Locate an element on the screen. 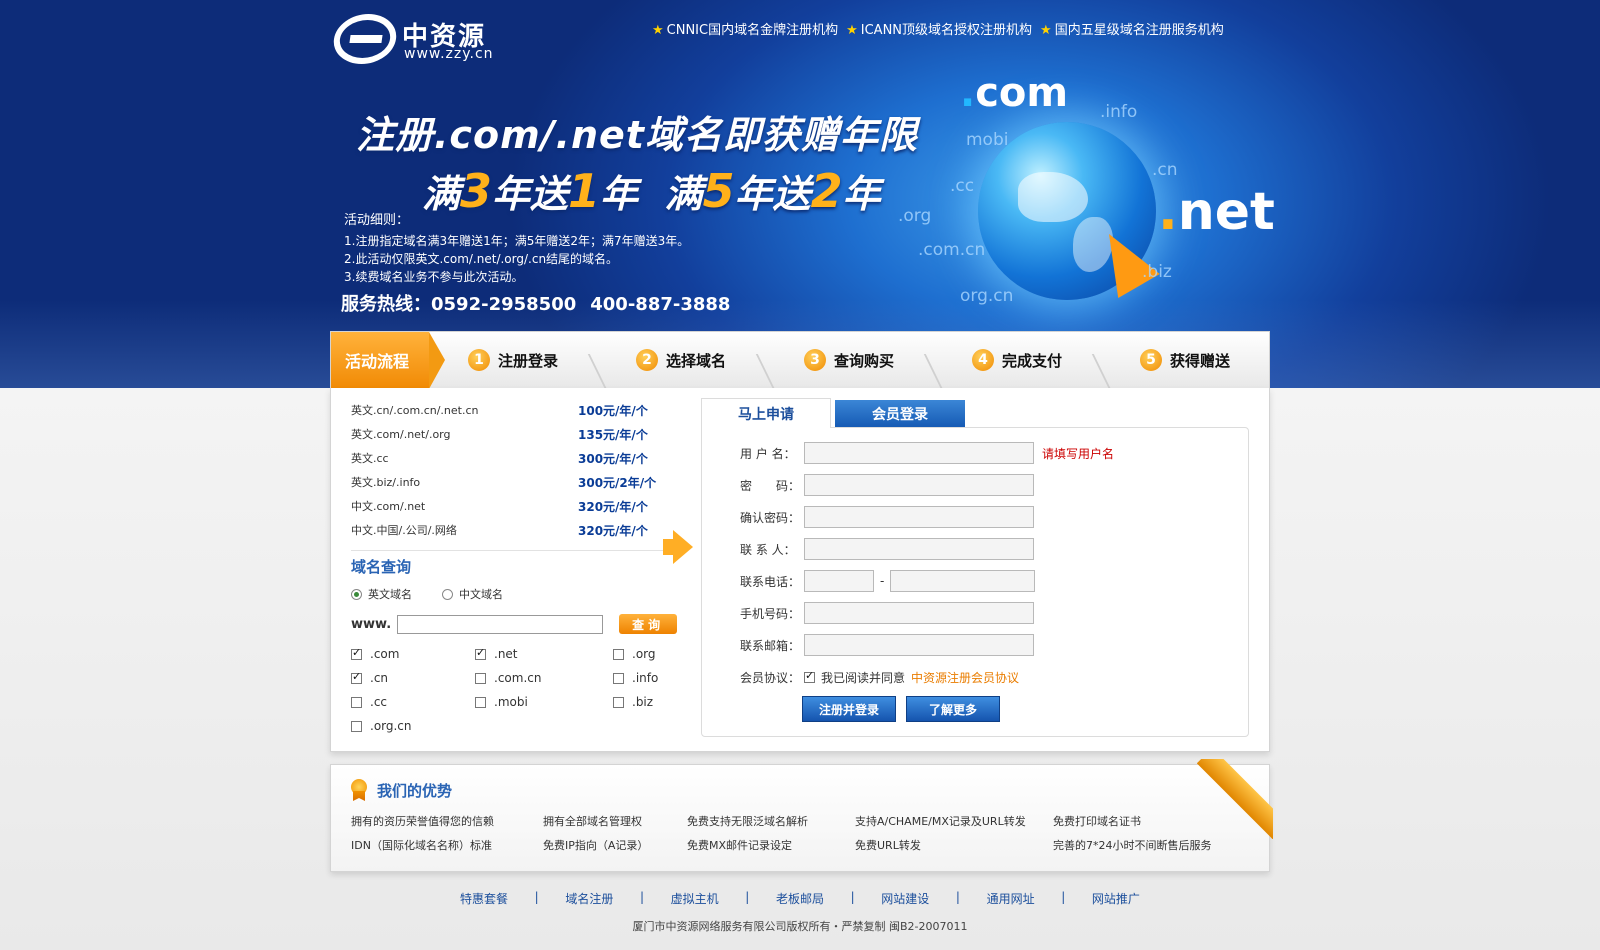 This screenshot has height=950, width=1600. register-login-button: 注册并登录 is located at coordinates (849, 709).